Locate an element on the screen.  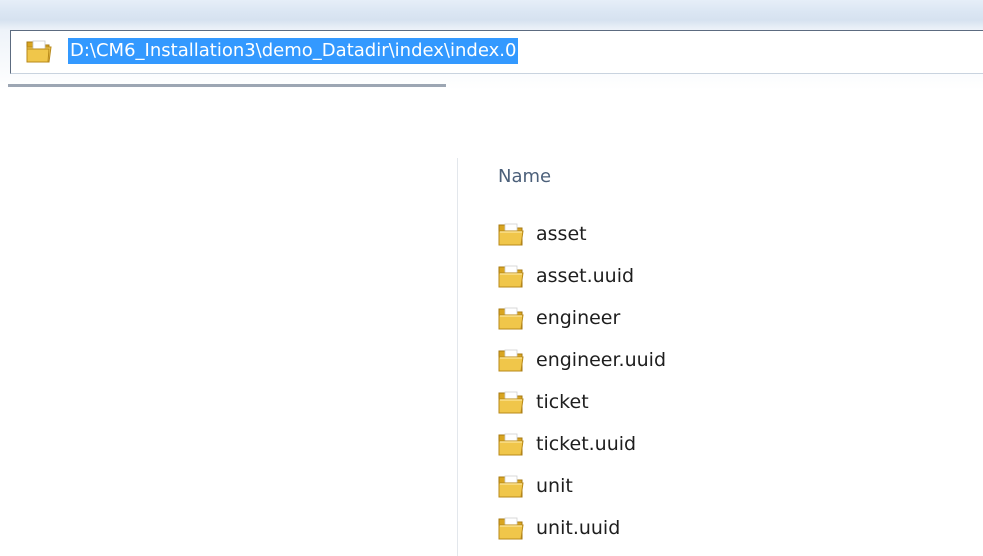
file-list-item: asset is located at coordinates (646, 234).